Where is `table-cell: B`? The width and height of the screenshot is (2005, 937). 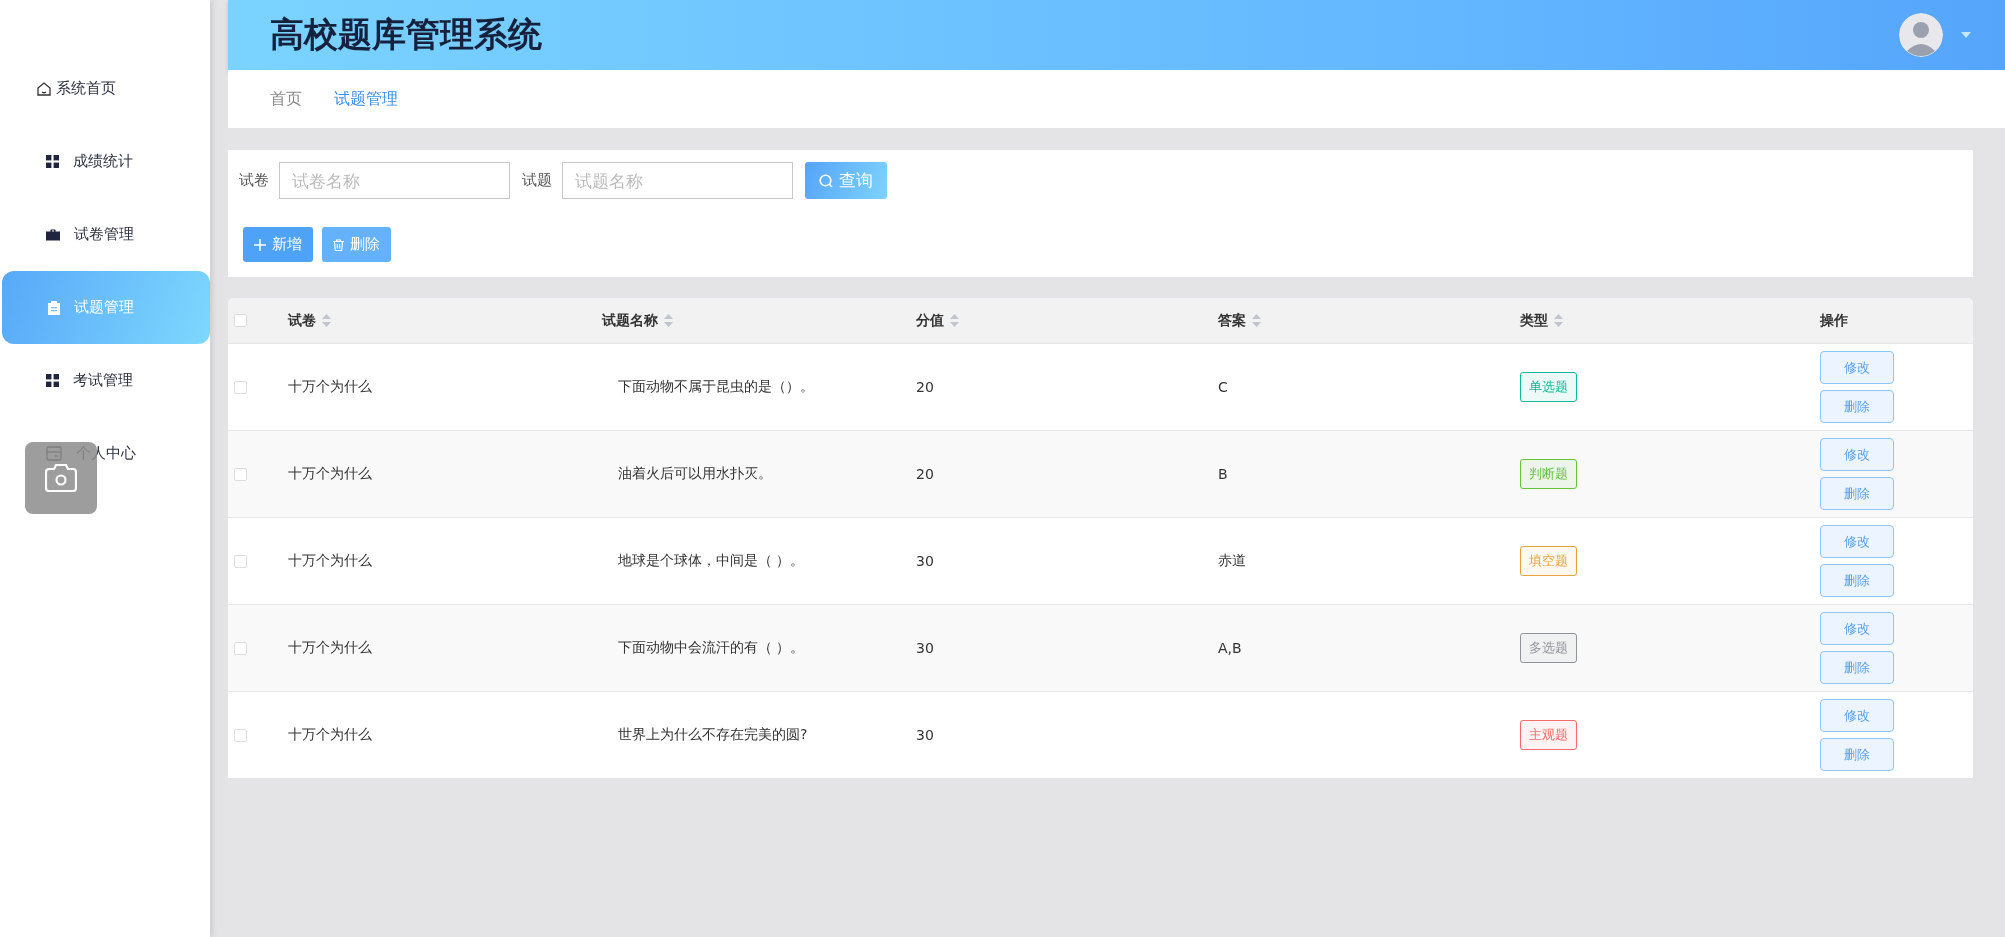 table-cell: B is located at coordinates (1223, 474).